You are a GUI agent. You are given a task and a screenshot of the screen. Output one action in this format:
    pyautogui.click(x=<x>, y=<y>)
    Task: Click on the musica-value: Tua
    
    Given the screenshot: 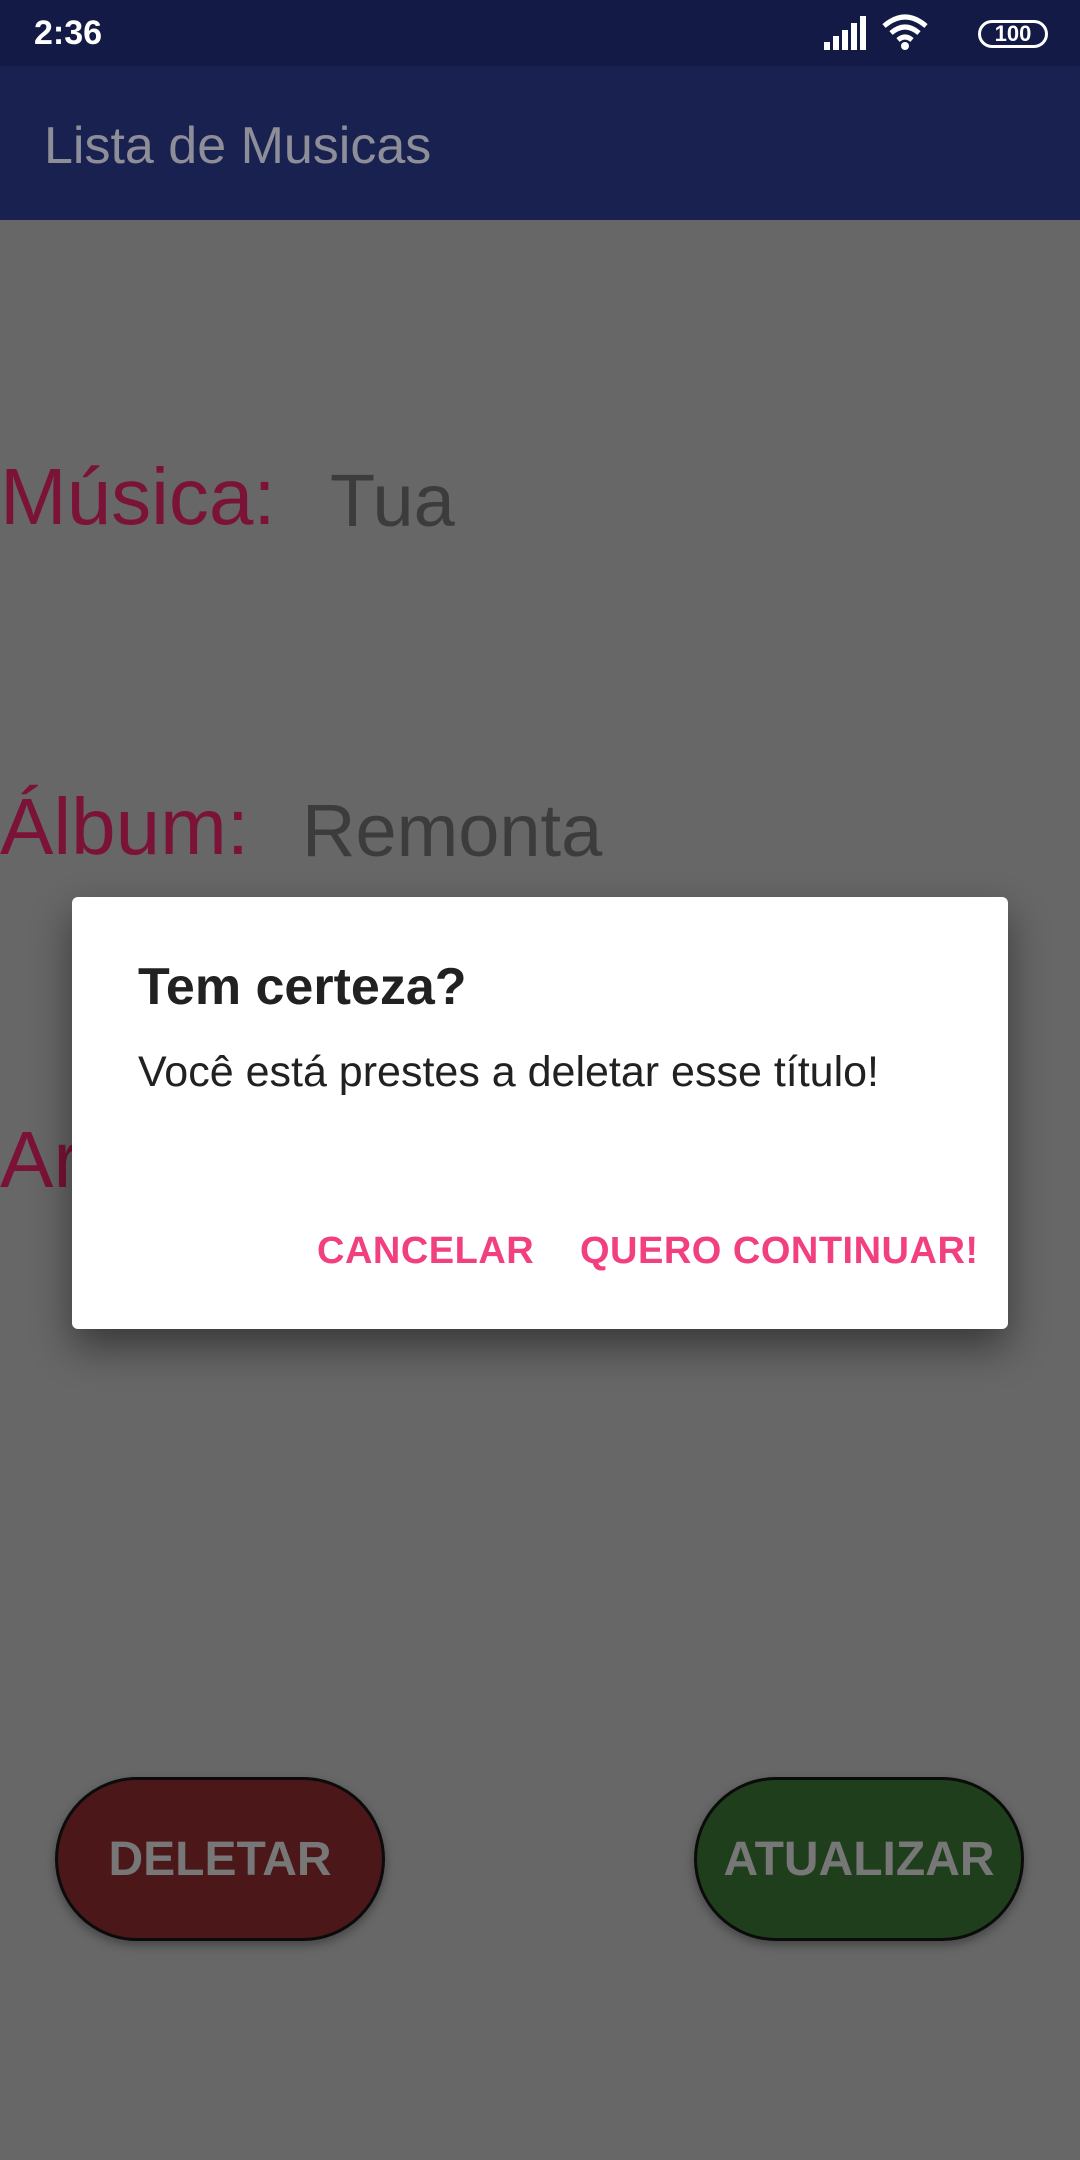 What is the action you would take?
    pyautogui.click(x=392, y=500)
    